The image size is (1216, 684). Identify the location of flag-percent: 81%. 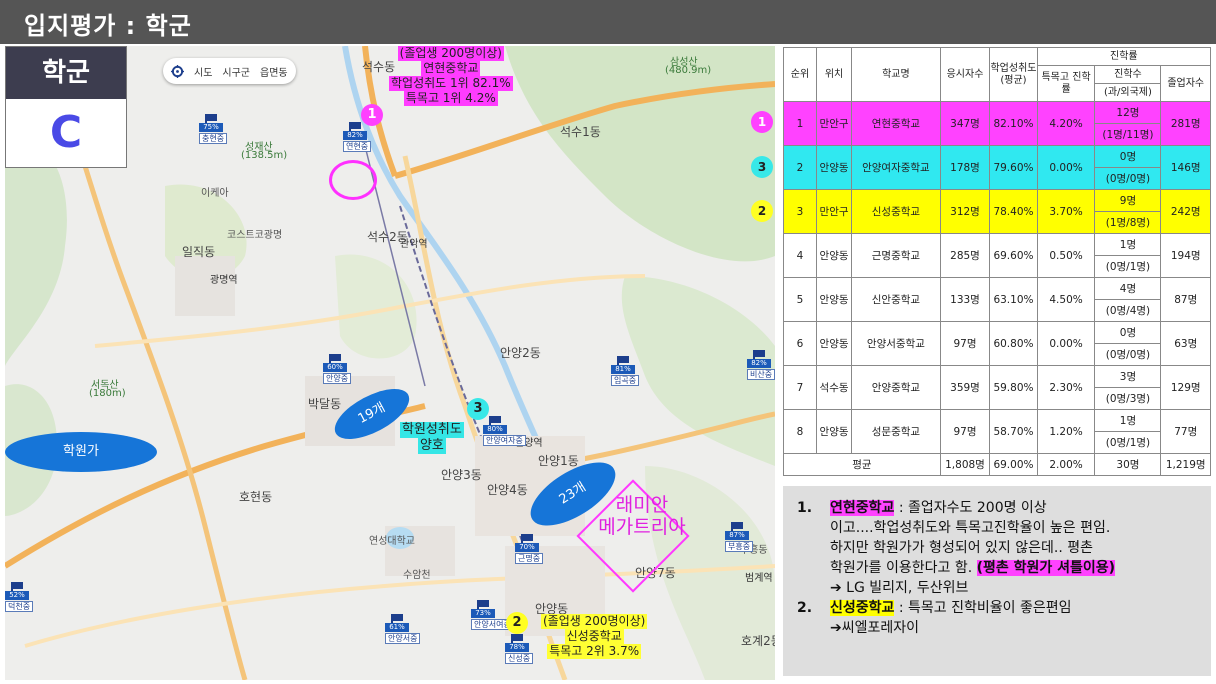
(623, 369).